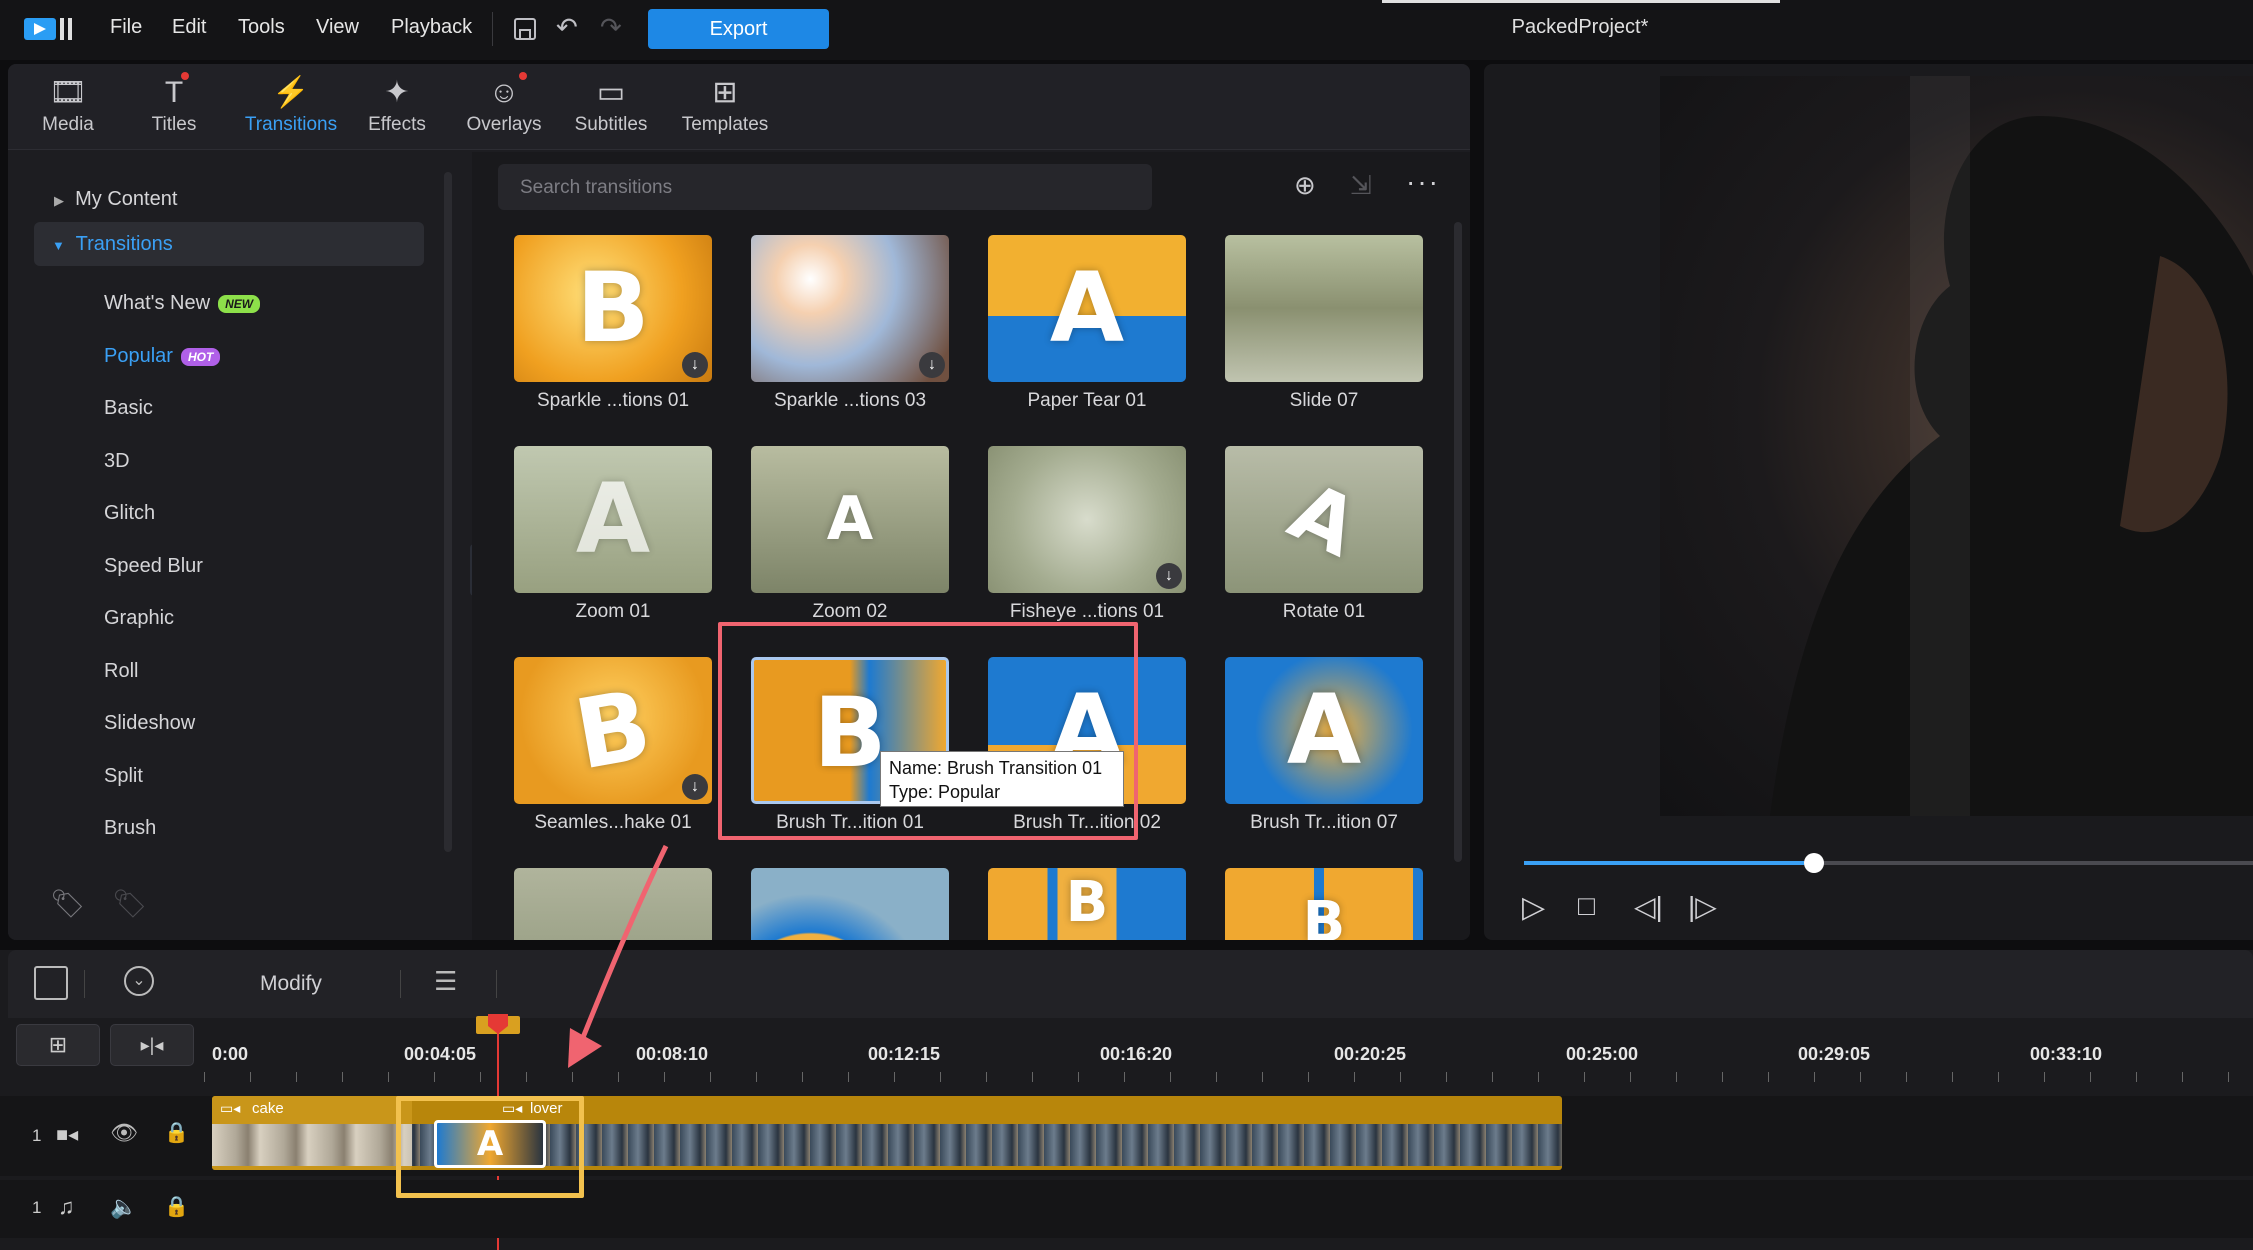 The height and width of the screenshot is (1250, 2253). What do you see at coordinates (130, 903) in the screenshot?
I see `remove-tag-icon: 🏷` at bounding box center [130, 903].